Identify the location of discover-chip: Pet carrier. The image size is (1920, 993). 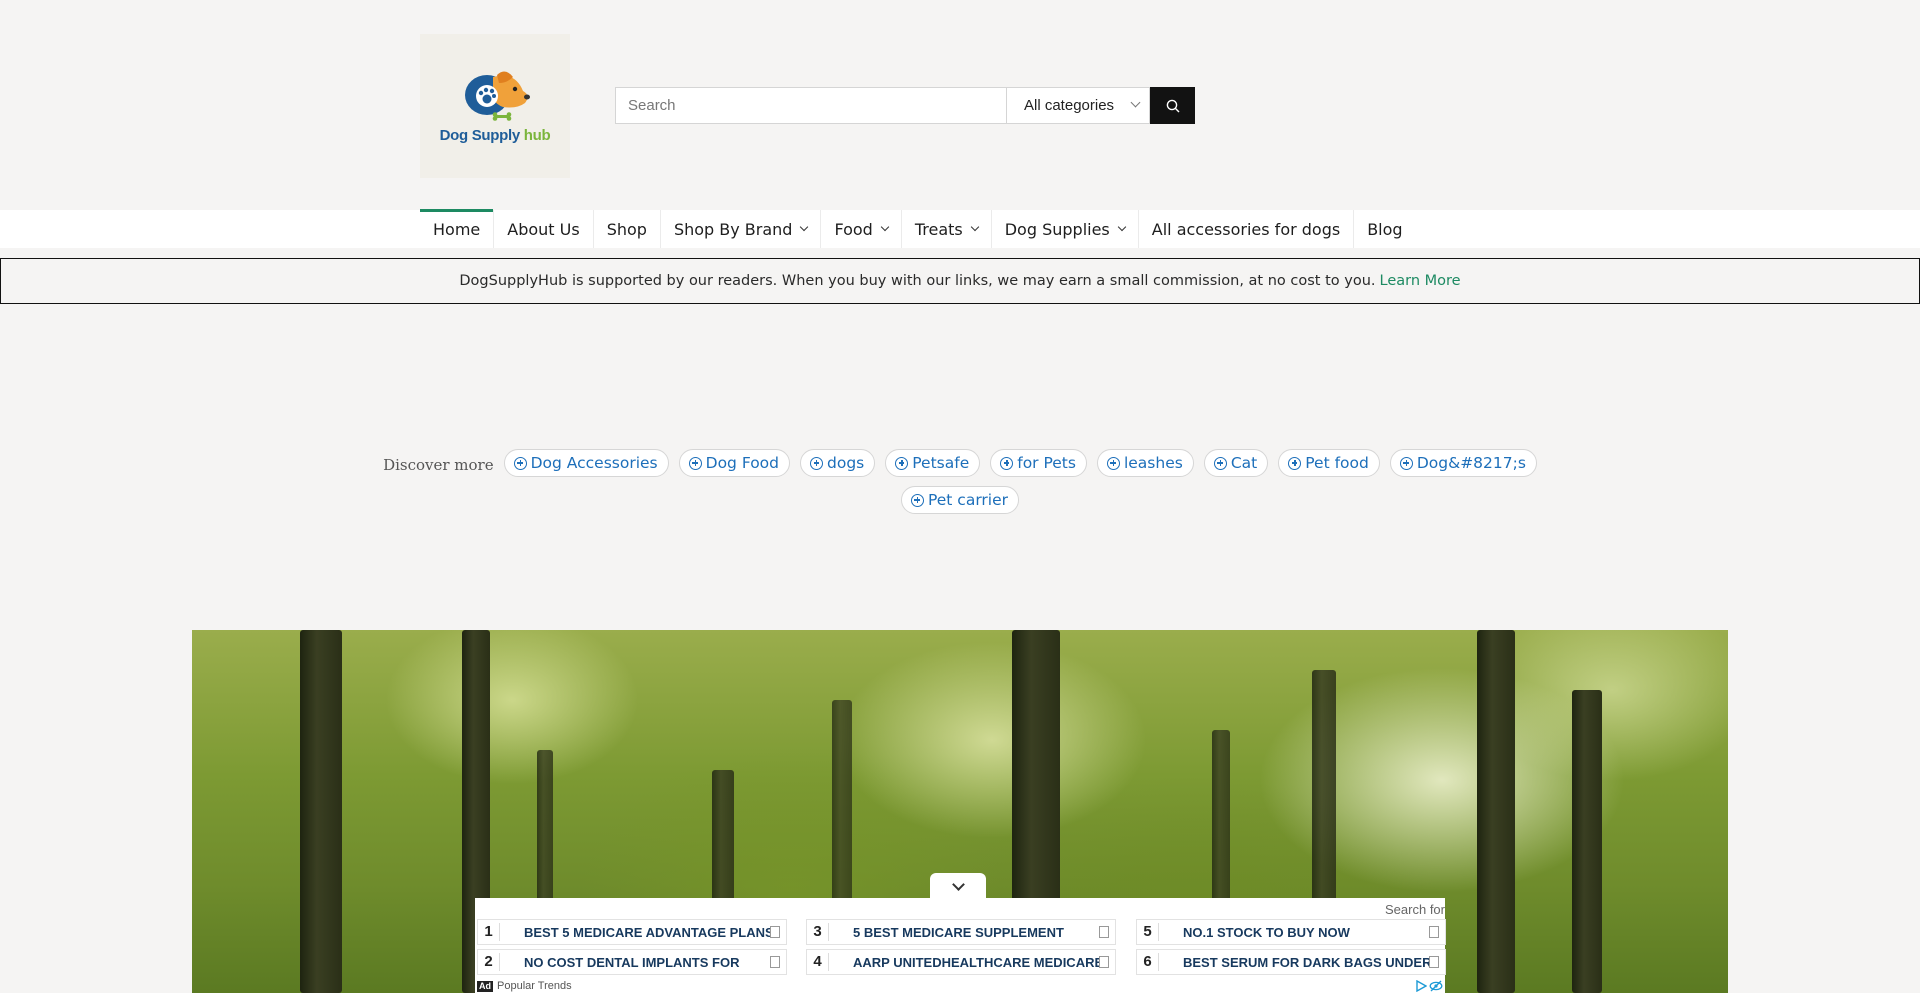
(960, 500).